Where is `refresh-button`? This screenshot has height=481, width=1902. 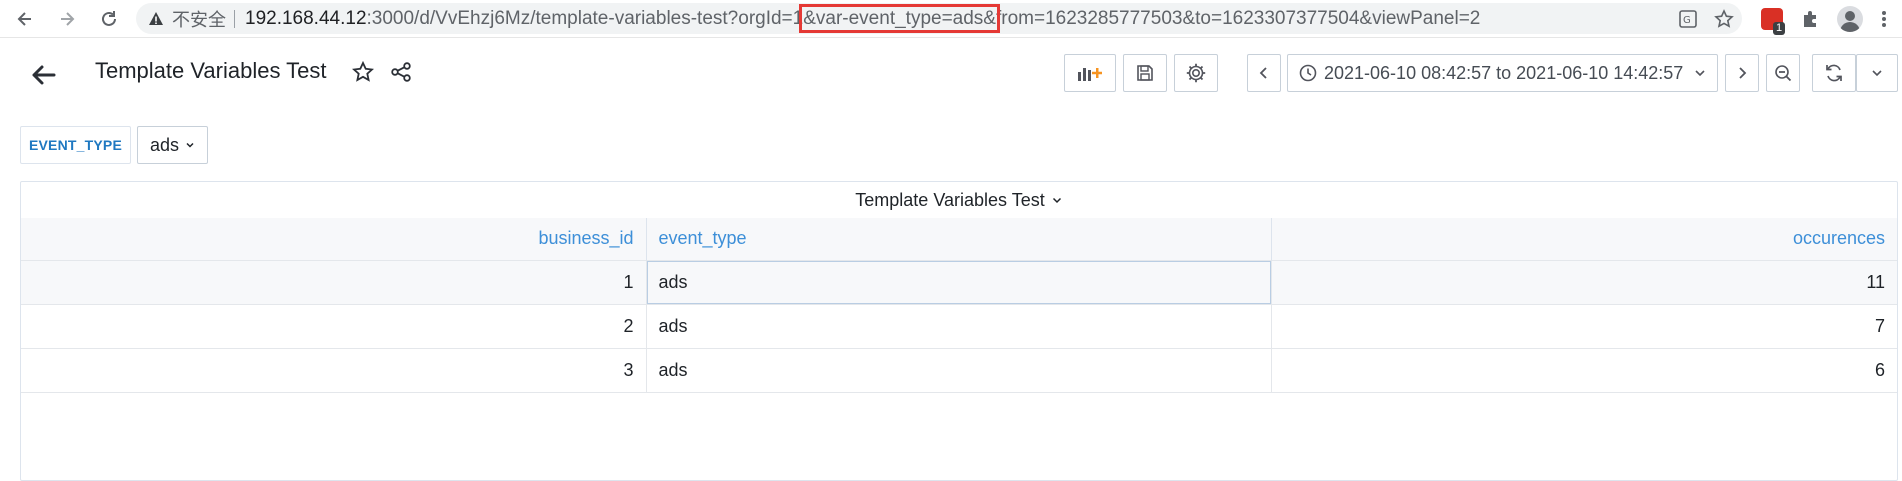 refresh-button is located at coordinates (1834, 73).